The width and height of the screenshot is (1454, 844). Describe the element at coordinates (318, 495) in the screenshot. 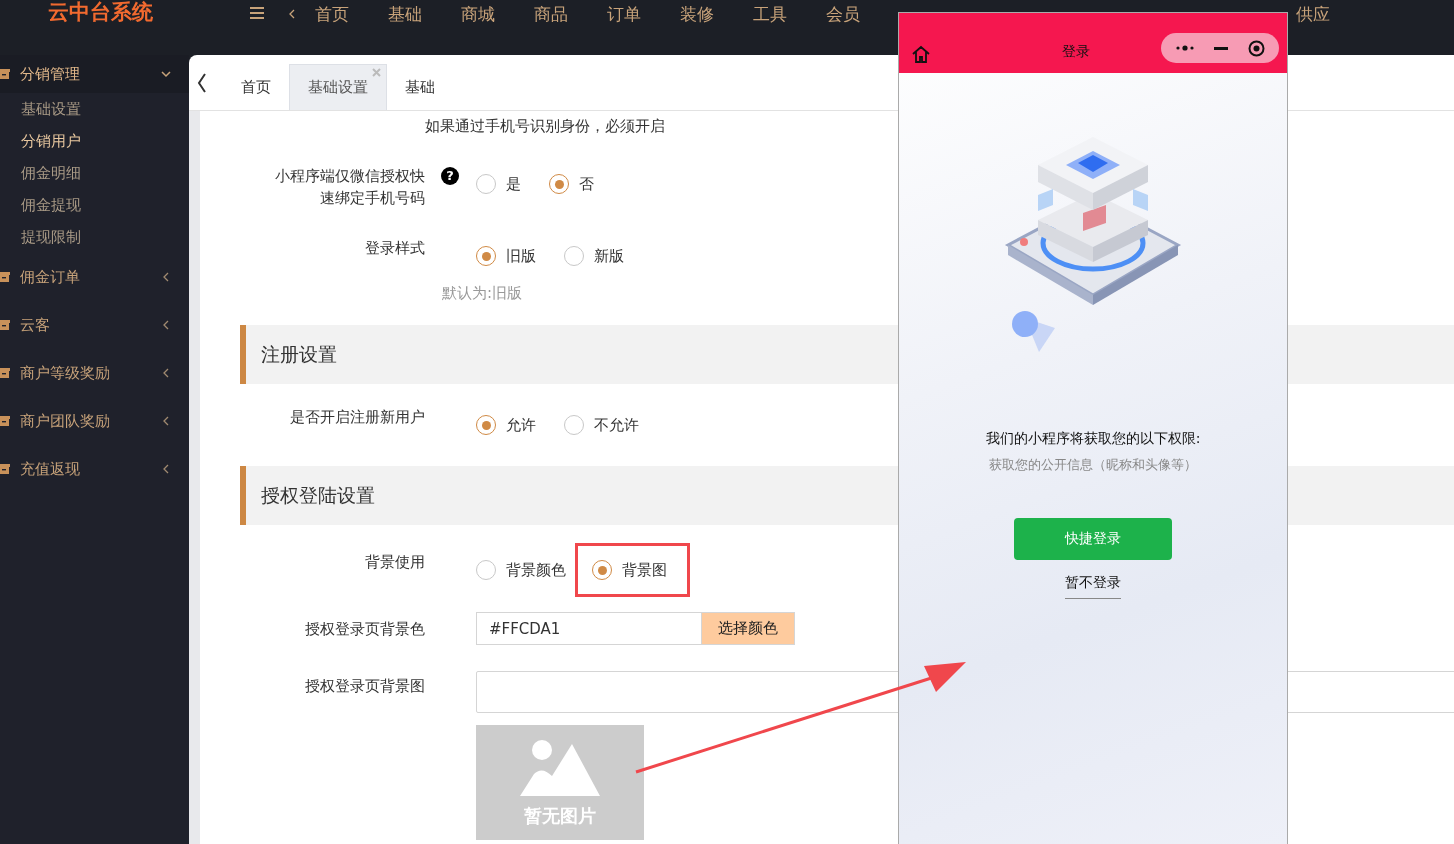

I see `section-title: 授权登陆设置` at that location.